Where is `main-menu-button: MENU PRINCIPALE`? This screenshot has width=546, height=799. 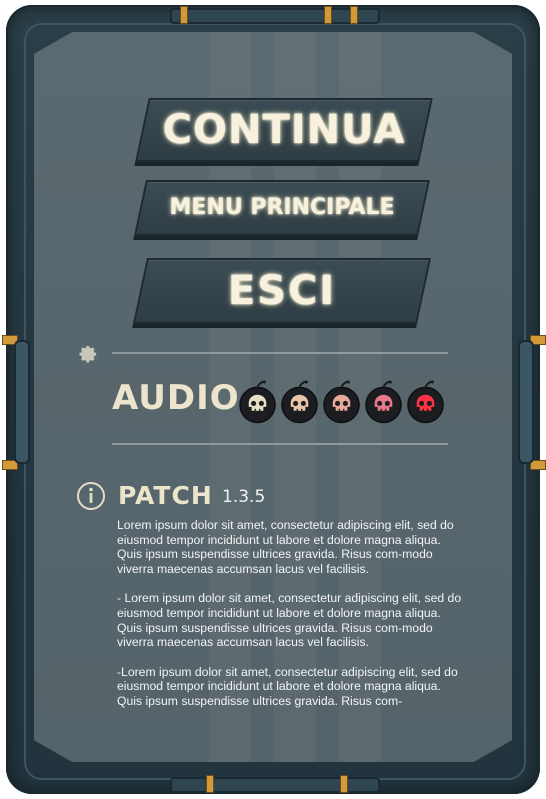 main-menu-button: MENU PRINCIPALE is located at coordinates (282, 208).